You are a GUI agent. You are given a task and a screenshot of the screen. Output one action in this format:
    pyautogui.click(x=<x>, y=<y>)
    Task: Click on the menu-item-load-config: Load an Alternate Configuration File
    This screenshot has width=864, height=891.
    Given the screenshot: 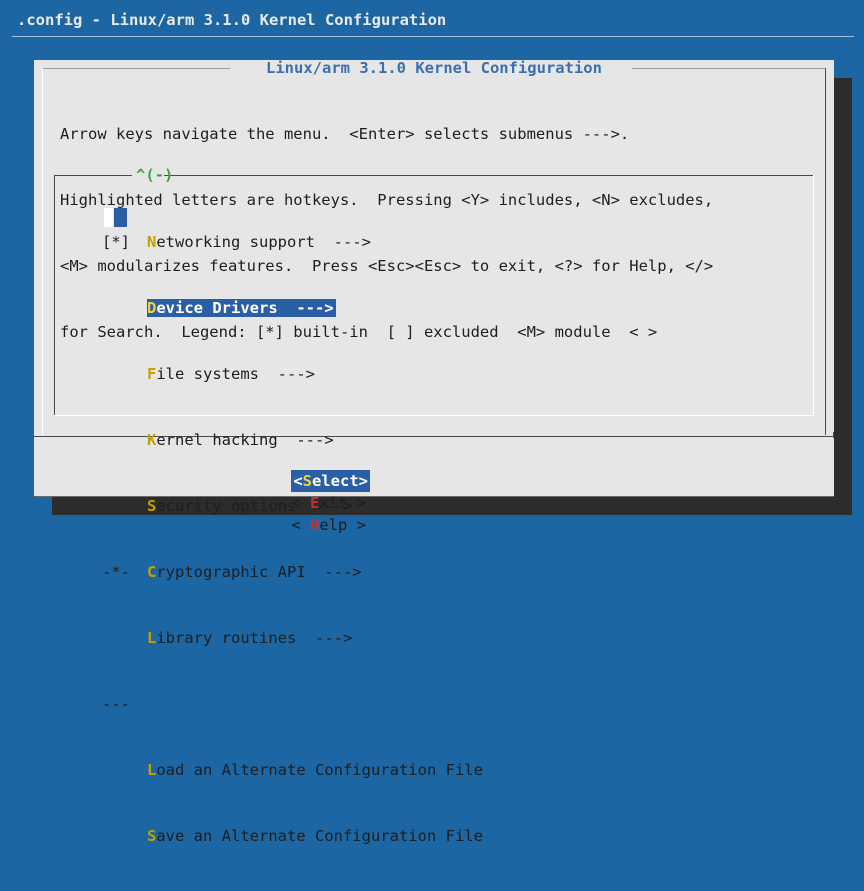 What is the action you would take?
    pyautogui.click(x=292, y=770)
    